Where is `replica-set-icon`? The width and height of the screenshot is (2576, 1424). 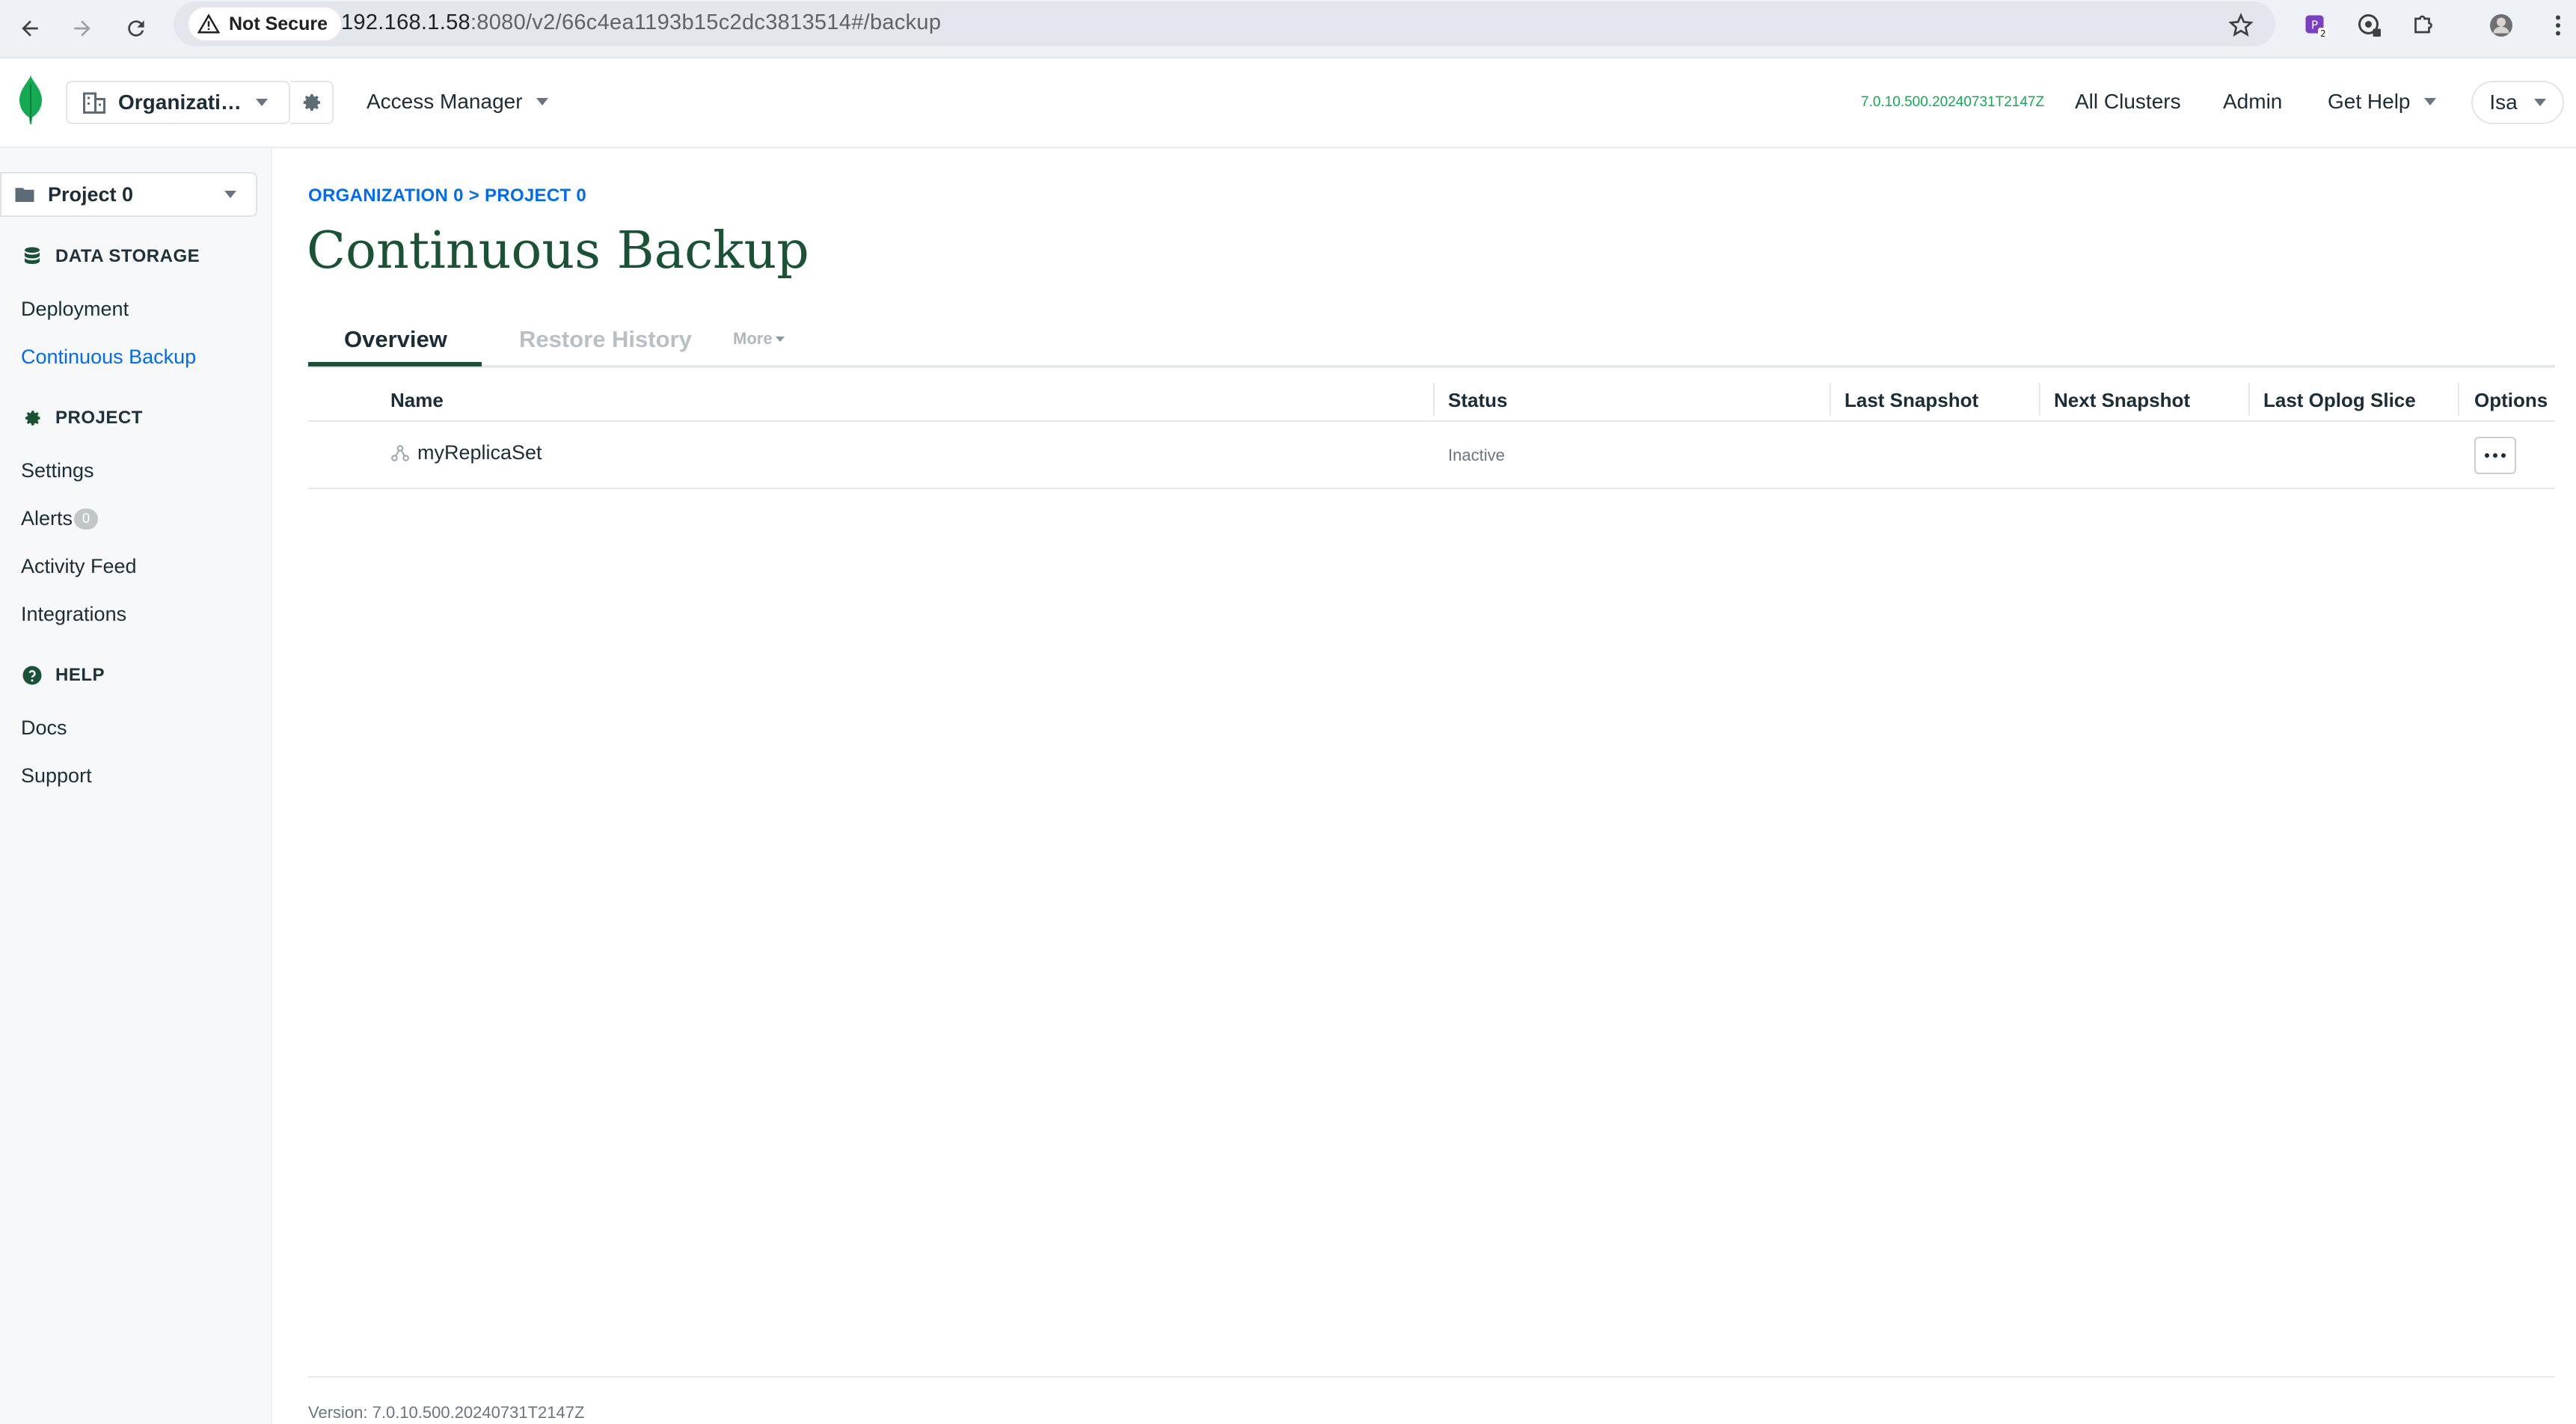 replica-set-icon is located at coordinates (400, 452).